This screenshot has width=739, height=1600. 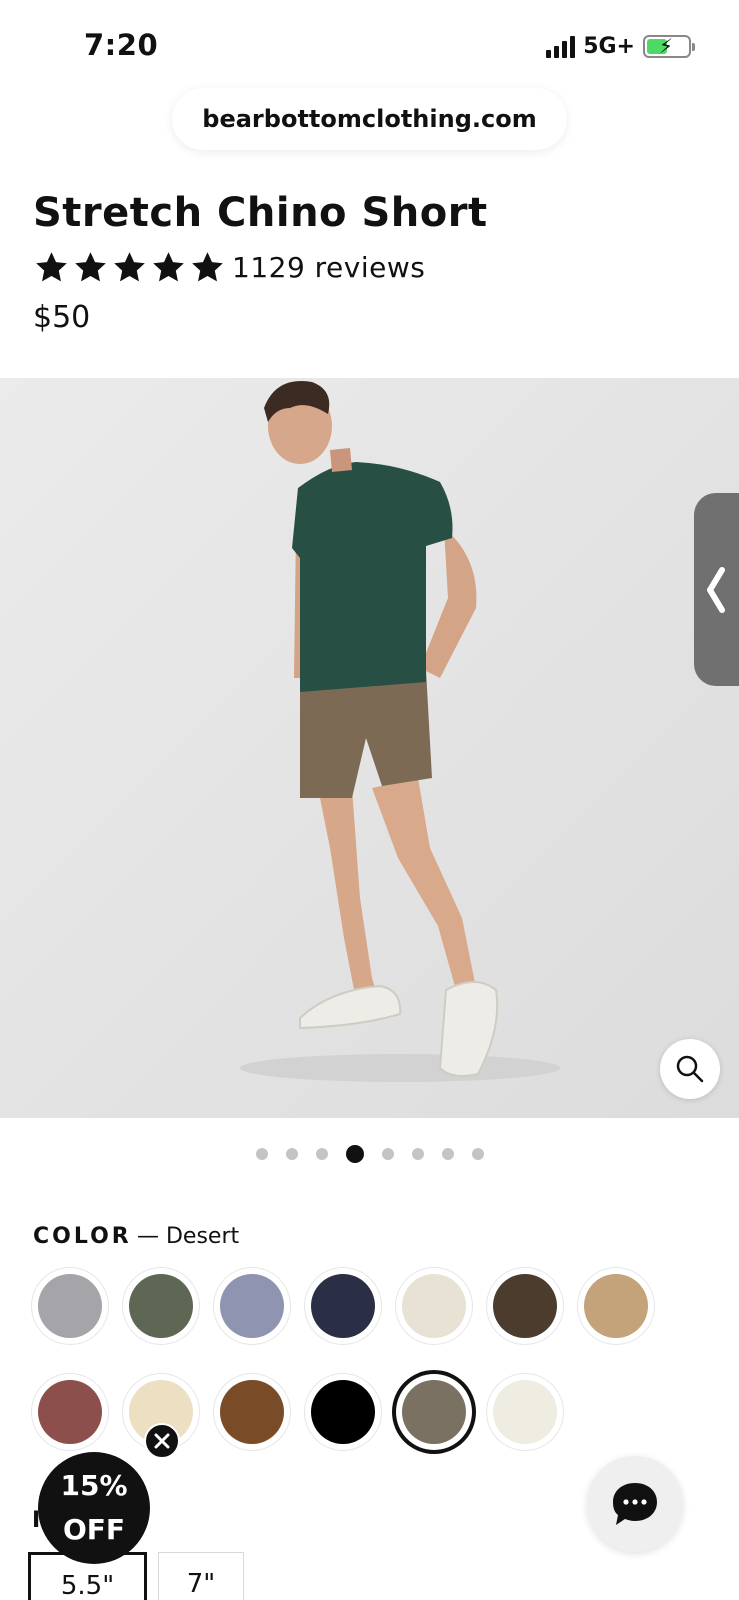 What do you see at coordinates (369, 119) in the screenshot?
I see `url-bar: bearbottomclothing.com` at bounding box center [369, 119].